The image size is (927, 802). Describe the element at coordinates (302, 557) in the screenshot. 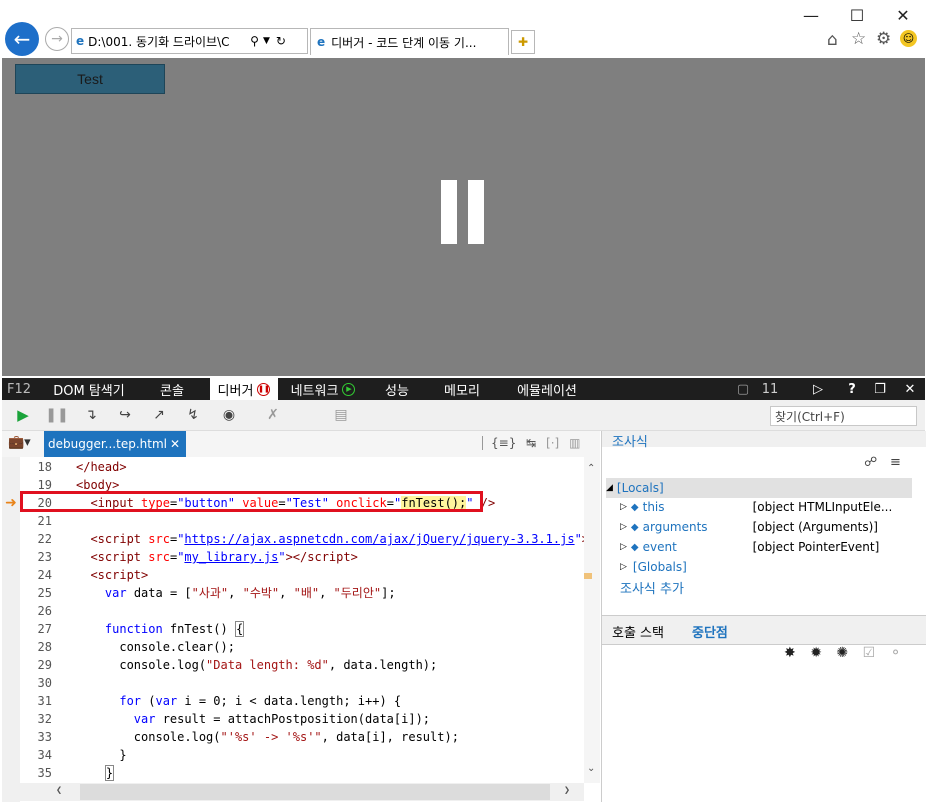

I see `code-line: 23 <script src="my_library.js"></script>` at that location.